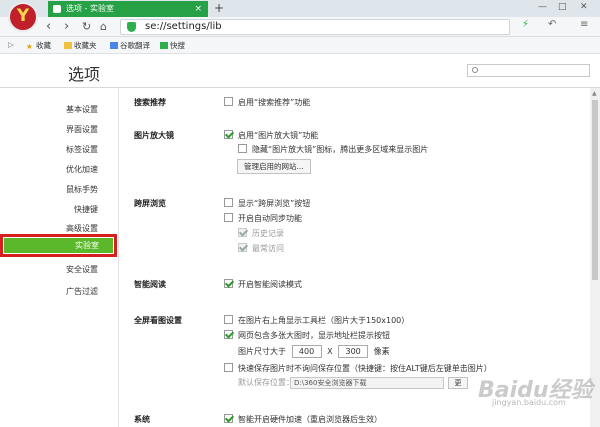  What do you see at coordinates (262, 351) in the screenshot?
I see `image-size-label: 图片尺寸大于` at bounding box center [262, 351].